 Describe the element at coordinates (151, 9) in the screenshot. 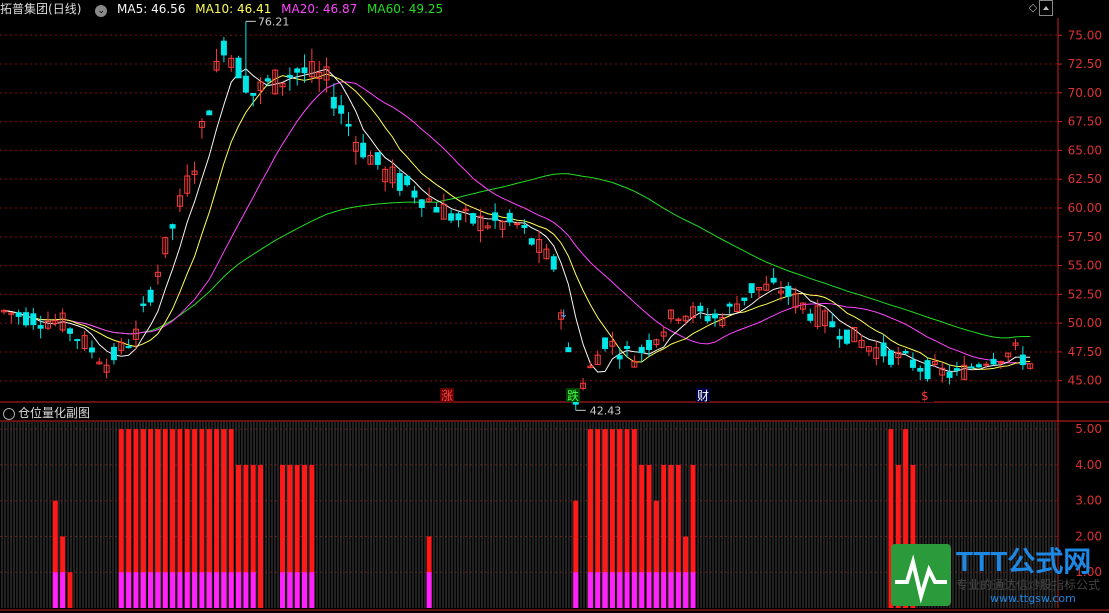

I see `ma5-label: MA5: 46.56` at that location.